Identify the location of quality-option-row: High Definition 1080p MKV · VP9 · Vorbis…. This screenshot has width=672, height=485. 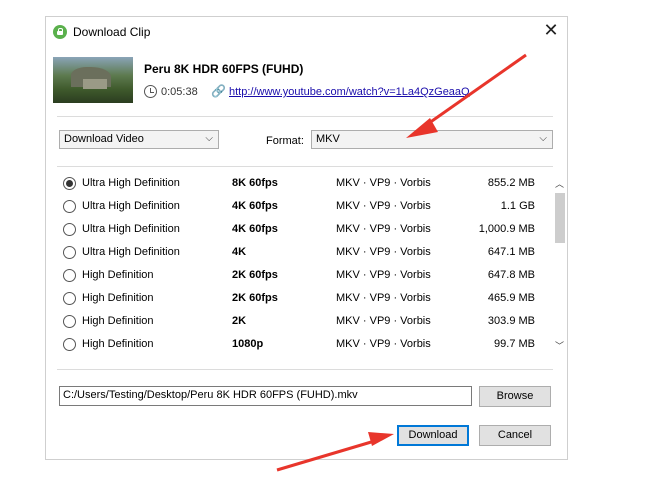
(305, 344).